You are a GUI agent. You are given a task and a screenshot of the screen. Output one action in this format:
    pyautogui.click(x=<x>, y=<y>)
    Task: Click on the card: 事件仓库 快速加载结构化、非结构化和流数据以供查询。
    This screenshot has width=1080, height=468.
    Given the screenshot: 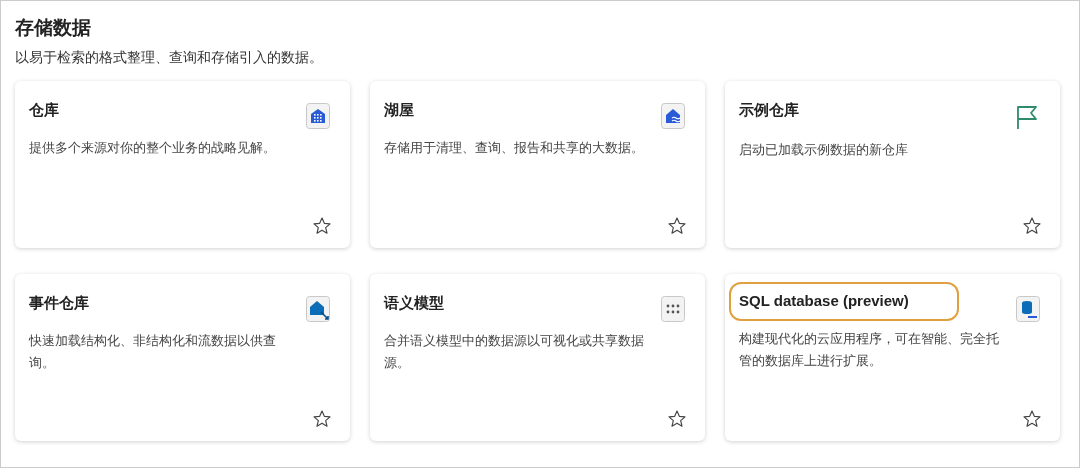 What is the action you would take?
    pyautogui.click(x=182, y=357)
    